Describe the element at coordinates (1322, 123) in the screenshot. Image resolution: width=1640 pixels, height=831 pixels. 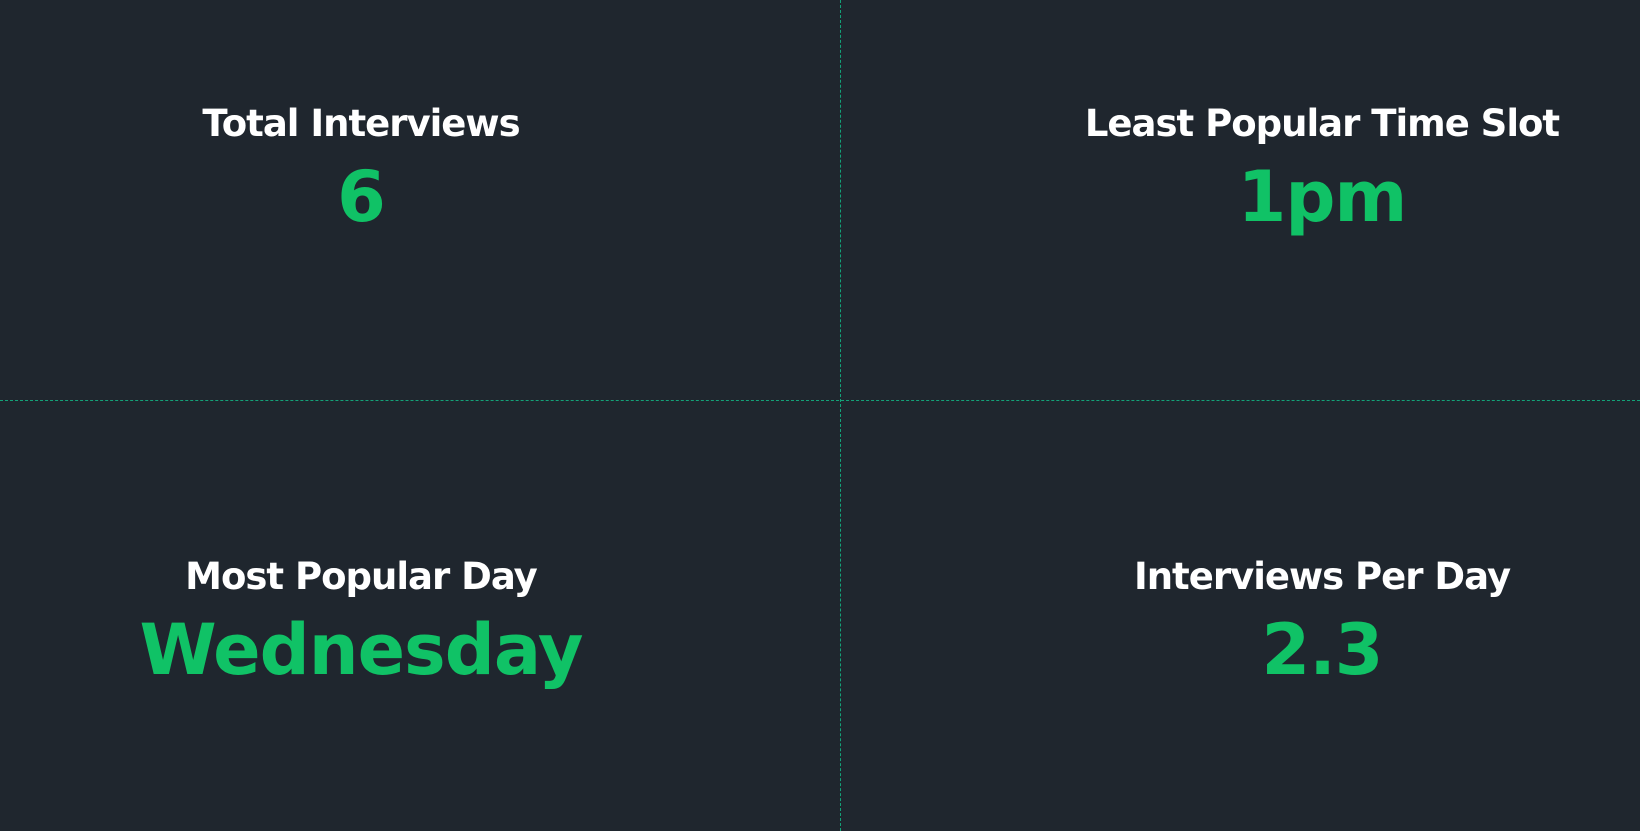
I see `stat-label: Least Popular Time Slot` at that location.